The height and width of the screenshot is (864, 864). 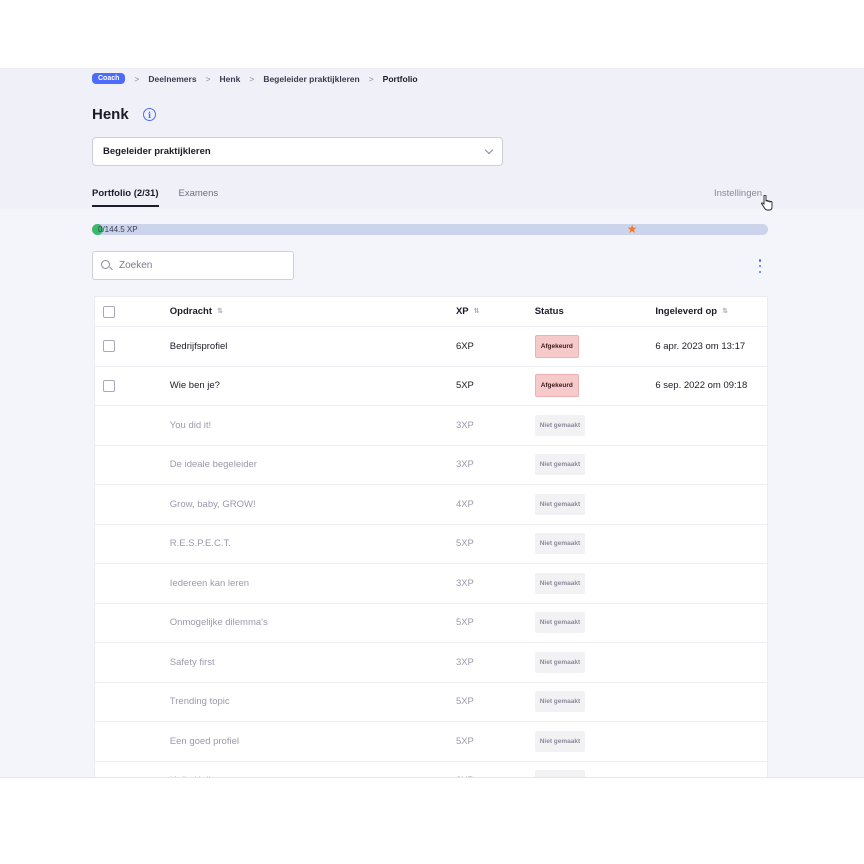 I want to click on info-icon: i, so click(x=149, y=114).